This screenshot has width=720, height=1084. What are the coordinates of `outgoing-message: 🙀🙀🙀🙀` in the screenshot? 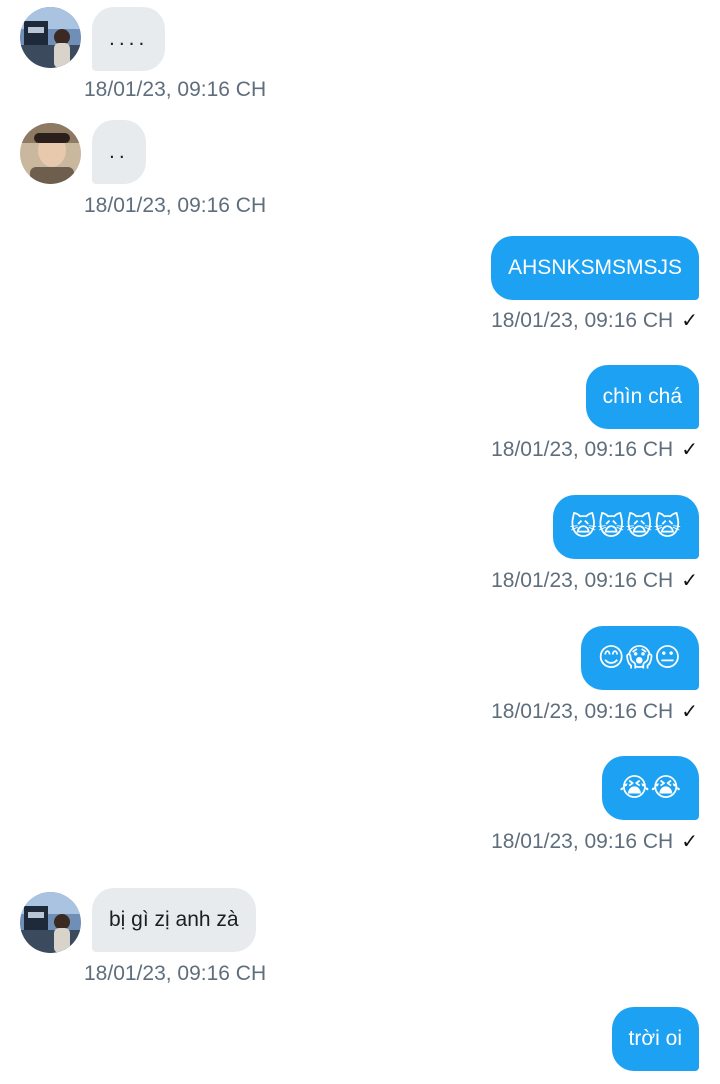 It's located at (625, 527).